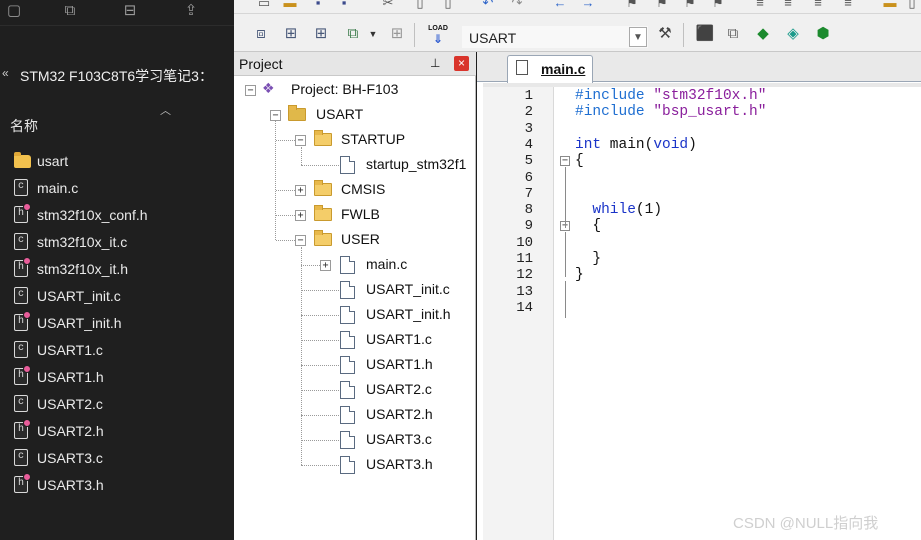 The height and width of the screenshot is (540, 921). What do you see at coordinates (21, 457) in the screenshot?
I see `c-file-icon: c` at bounding box center [21, 457].